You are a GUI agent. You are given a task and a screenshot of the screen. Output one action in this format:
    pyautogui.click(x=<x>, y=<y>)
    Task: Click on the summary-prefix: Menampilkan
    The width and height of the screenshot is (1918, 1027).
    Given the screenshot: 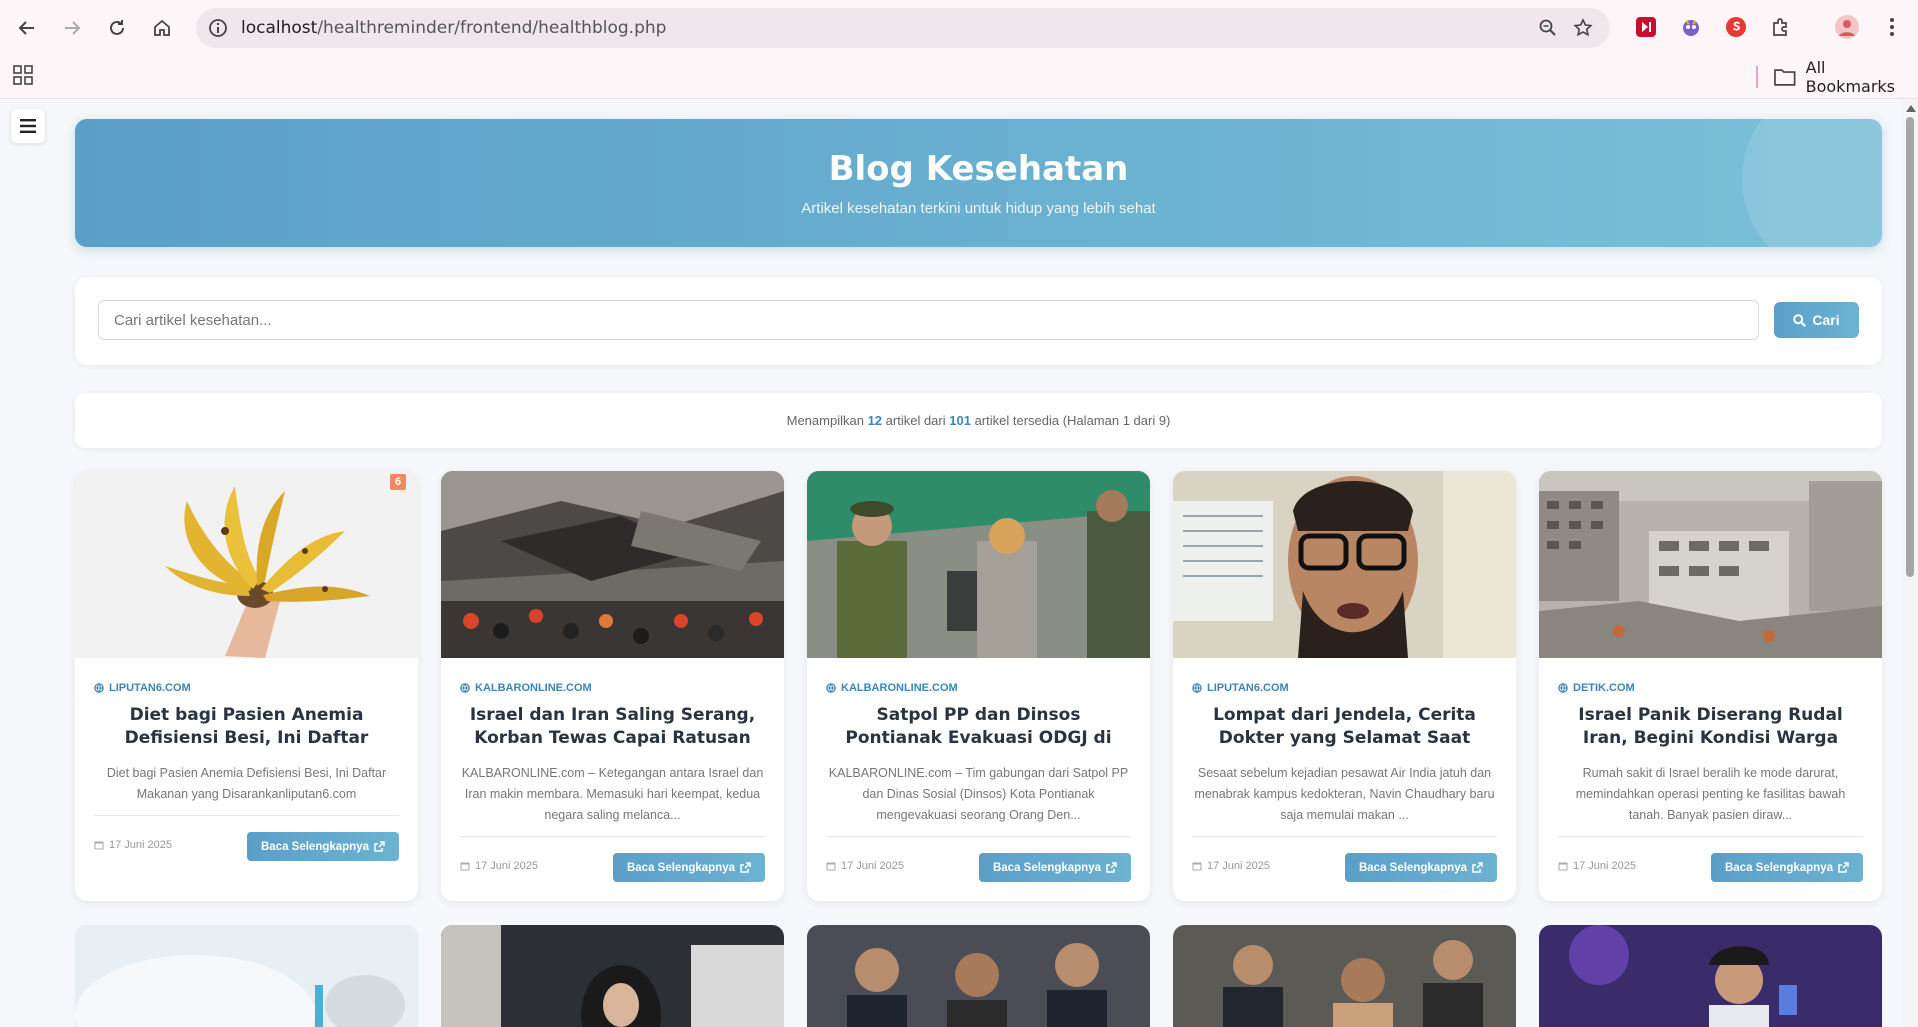 What is the action you would take?
    pyautogui.click(x=825, y=420)
    